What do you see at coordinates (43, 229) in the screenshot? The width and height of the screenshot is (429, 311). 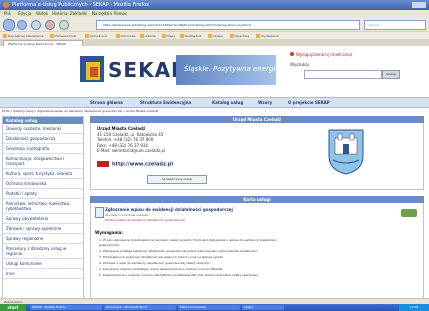 I see `sidebar-item: Zdrowie i sprawy społeczne` at bounding box center [43, 229].